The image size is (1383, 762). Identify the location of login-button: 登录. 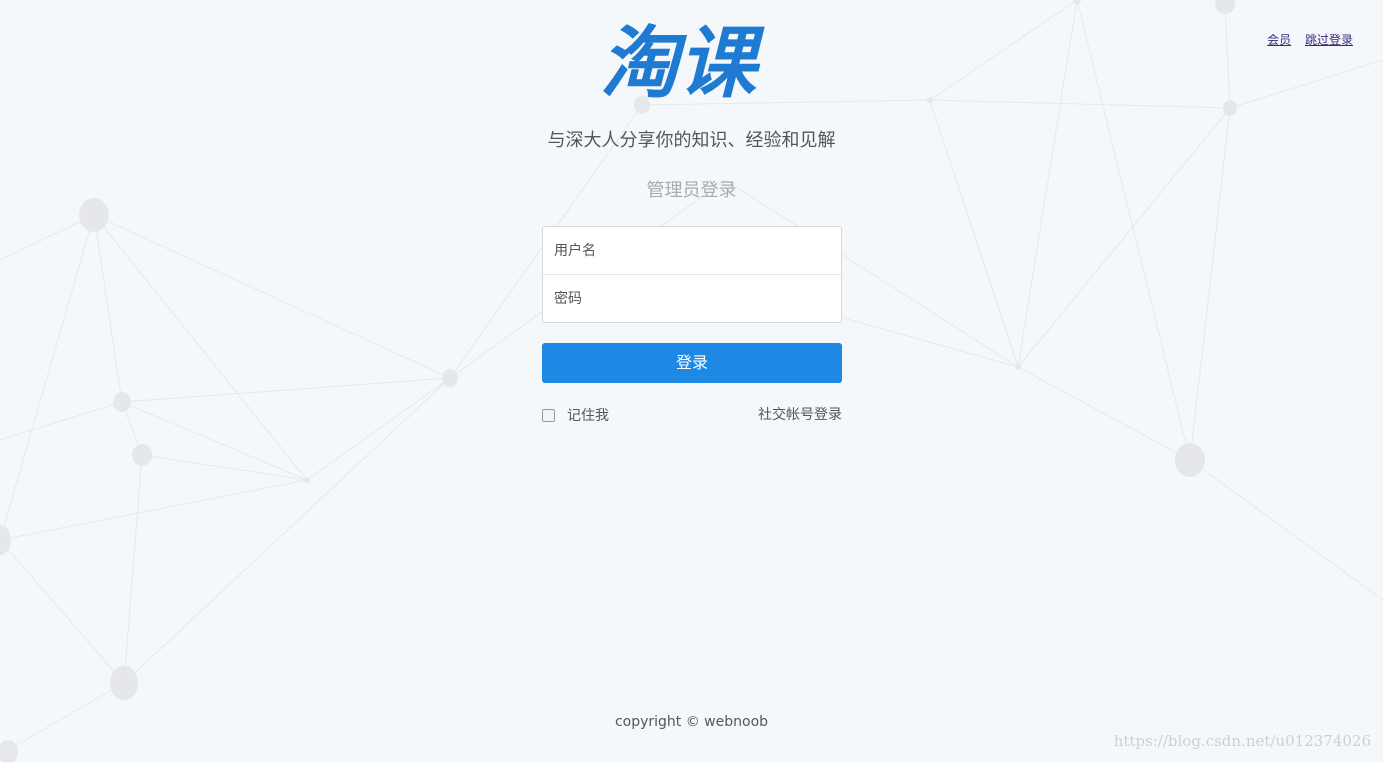
(692, 363).